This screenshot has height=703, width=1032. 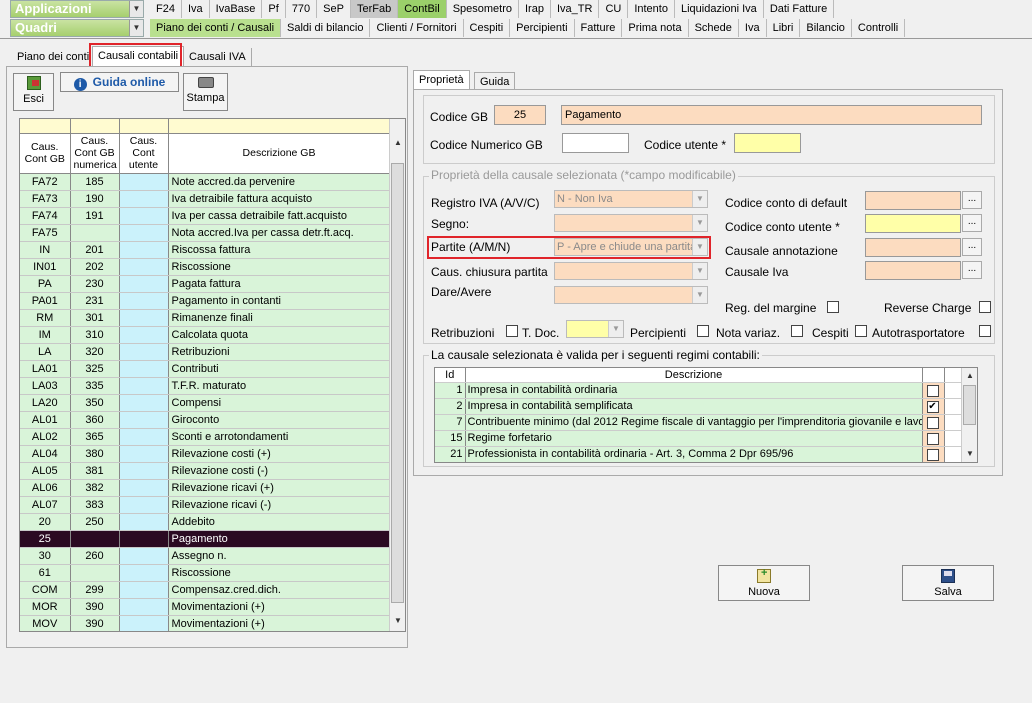 What do you see at coordinates (699, 390) in the screenshot?
I see `table-row: 1 Impresa in contabilità ordinaria` at bounding box center [699, 390].